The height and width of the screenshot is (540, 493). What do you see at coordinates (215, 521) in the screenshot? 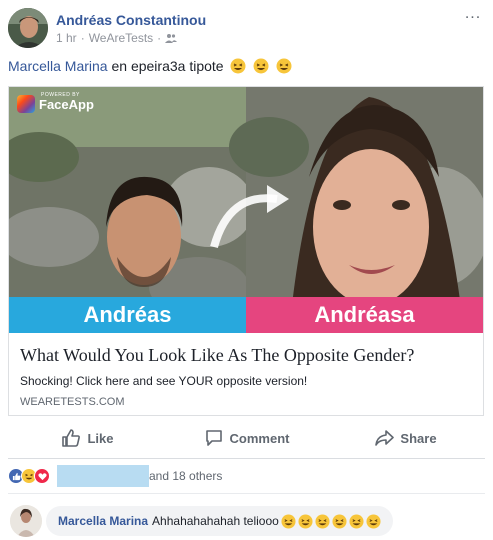
I see `comment-text: Ahhahahahahah teliooo` at bounding box center [215, 521].